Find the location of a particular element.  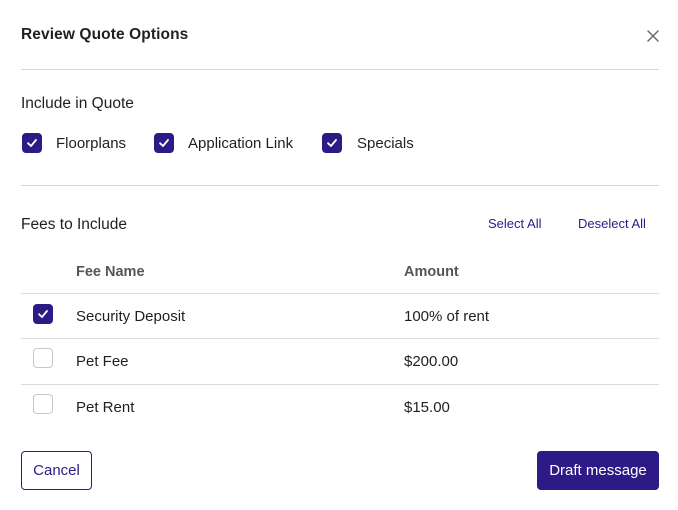

fee-name-cell: Pet Rent is located at coordinates (105, 407).